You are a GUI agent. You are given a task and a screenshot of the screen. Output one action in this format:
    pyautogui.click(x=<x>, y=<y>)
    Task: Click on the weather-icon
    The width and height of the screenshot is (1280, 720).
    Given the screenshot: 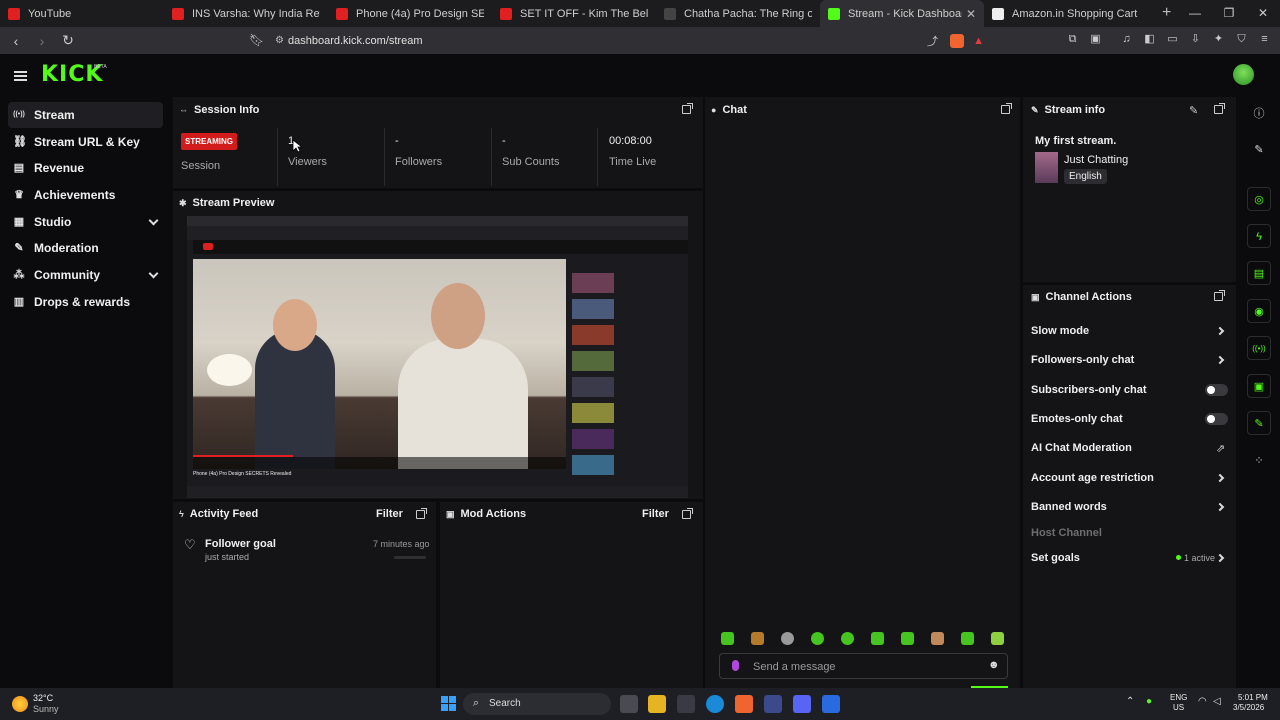 What is the action you would take?
    pyautogui.click(x=20, y=704)
    